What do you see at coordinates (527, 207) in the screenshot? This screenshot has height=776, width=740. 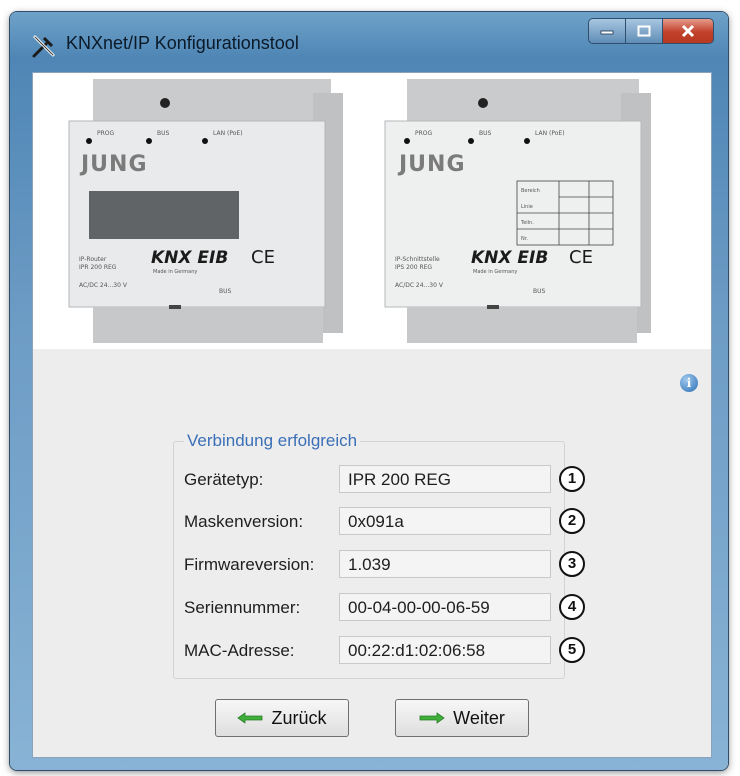 I see `grid-label-linie: Linie` at bounding box center [527, 207].